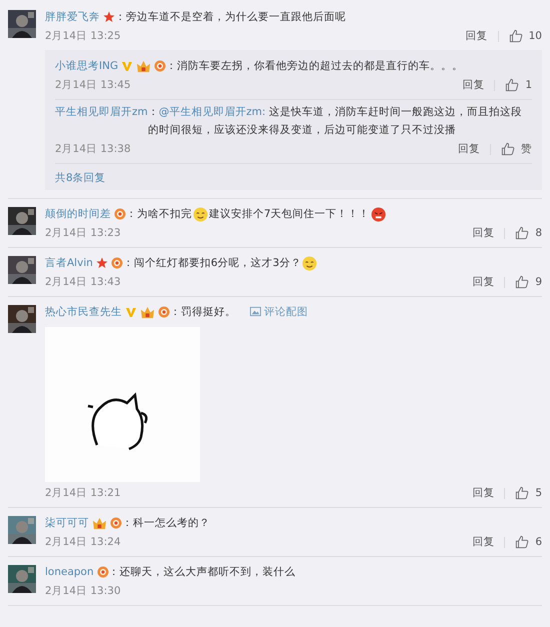 The height and width of the screenshot is (627, 550). I want to click on comment-text: ：还聊天，这么大声都听不到，装什么, so click(202, 572).